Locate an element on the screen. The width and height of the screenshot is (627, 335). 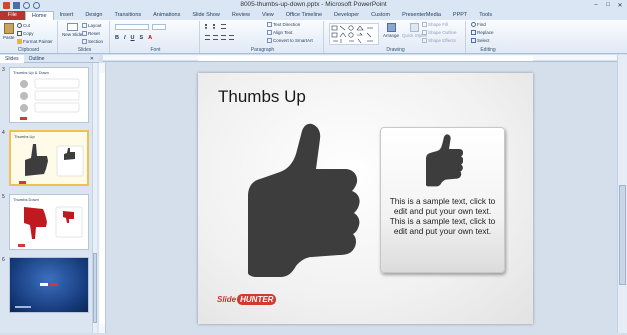
slide-thumbnail-4: 4 Thumbs Up is located at coordinates (46, 160).